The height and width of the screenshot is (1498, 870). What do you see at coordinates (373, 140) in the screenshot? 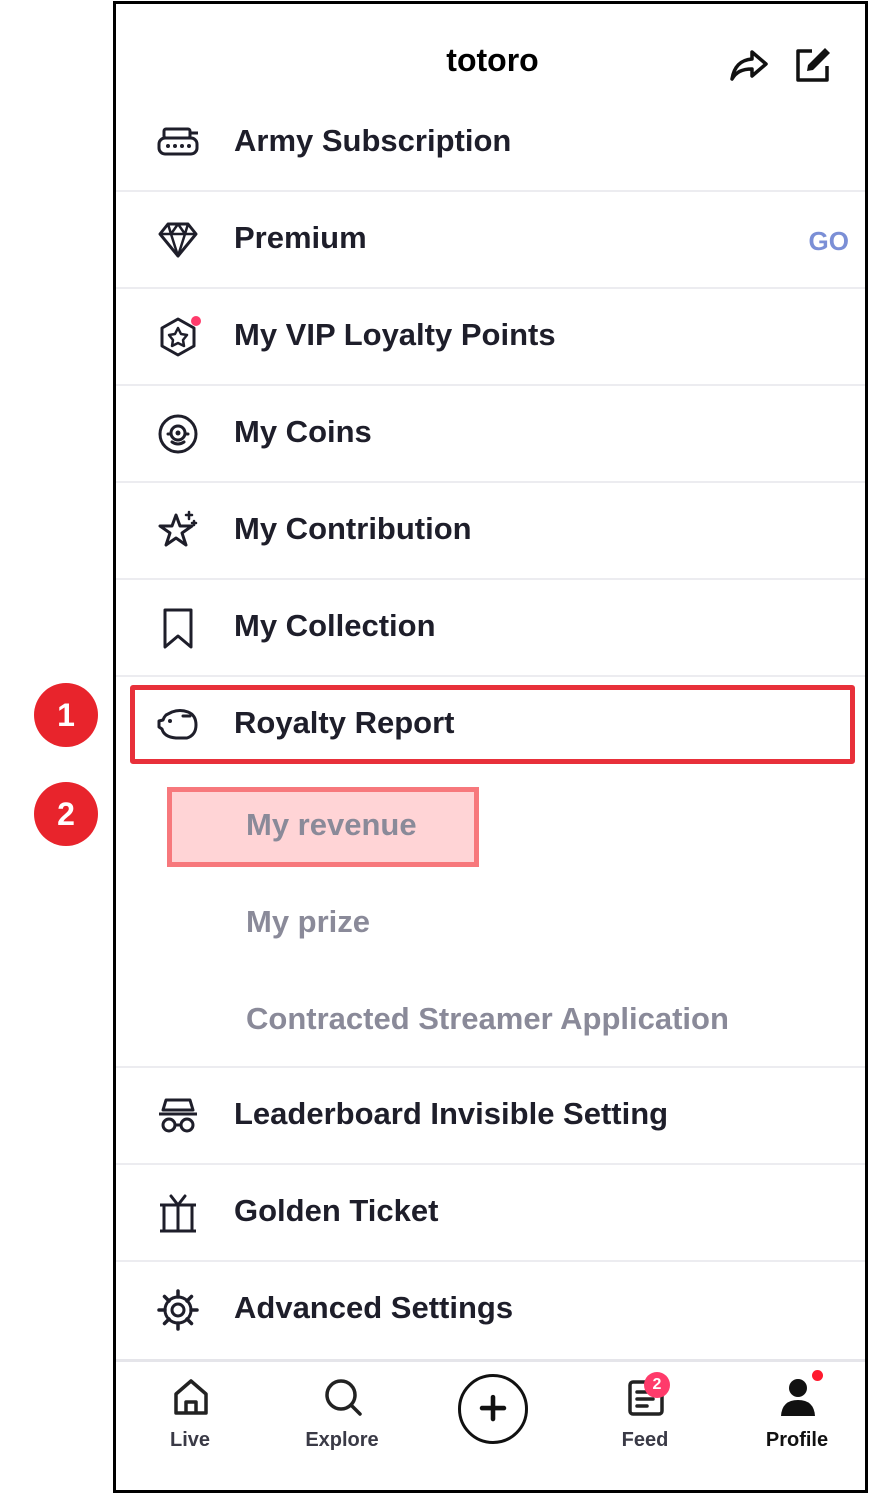
I see `menu-item-label: Army Subscription` at bounding box center [373, 140].